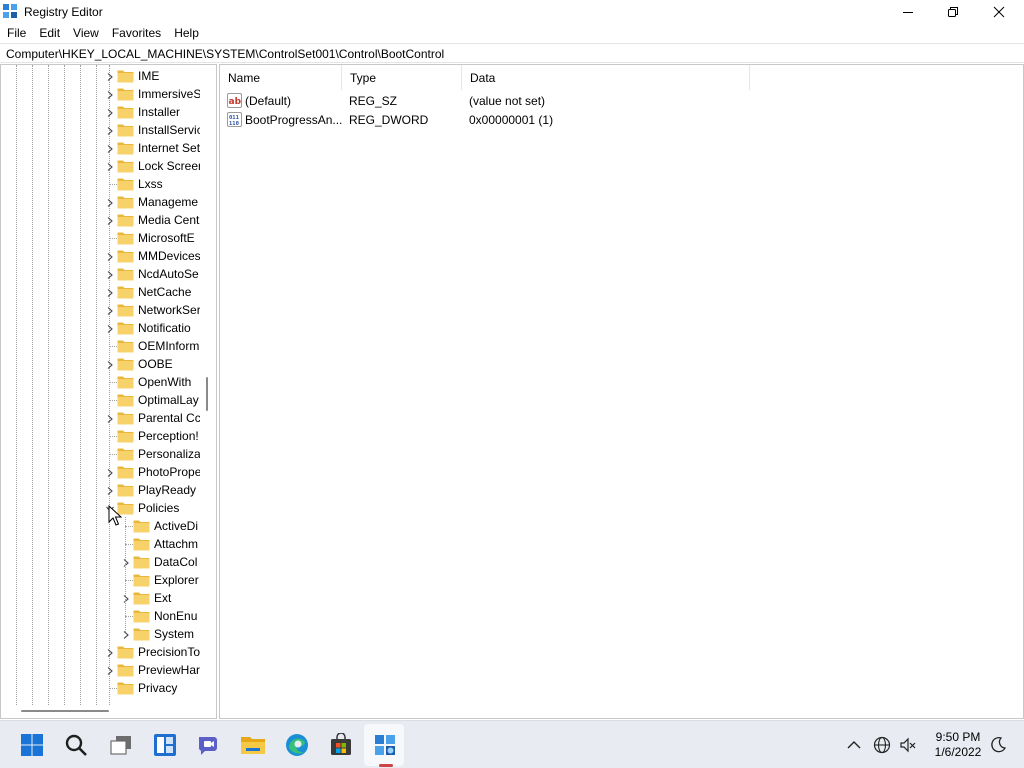 Image resolution: width=1024 pixels, height=768 pixels. Describe the element at coordinates (253, 745) in the screenshot. I see `file-explorer-button` at that location.